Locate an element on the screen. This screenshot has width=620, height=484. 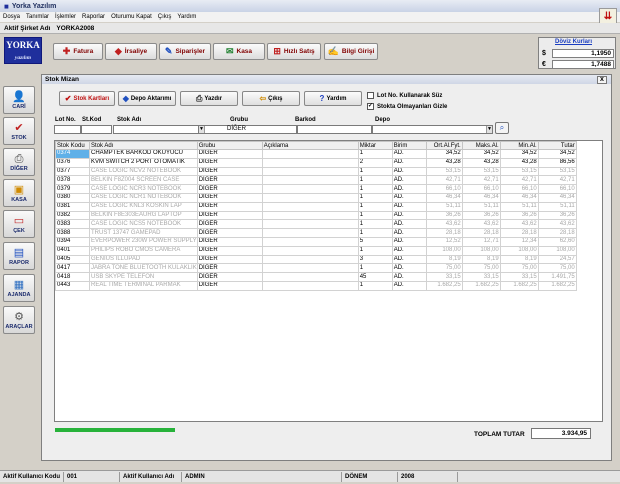
currency-rates-title: Döviz Kurları is located at coordinates (573, 42).